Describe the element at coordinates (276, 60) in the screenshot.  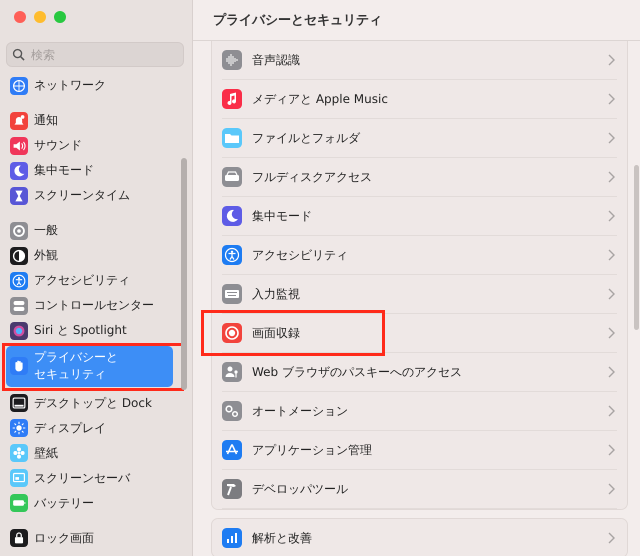
I see `row-label: 音声認識` at that location.